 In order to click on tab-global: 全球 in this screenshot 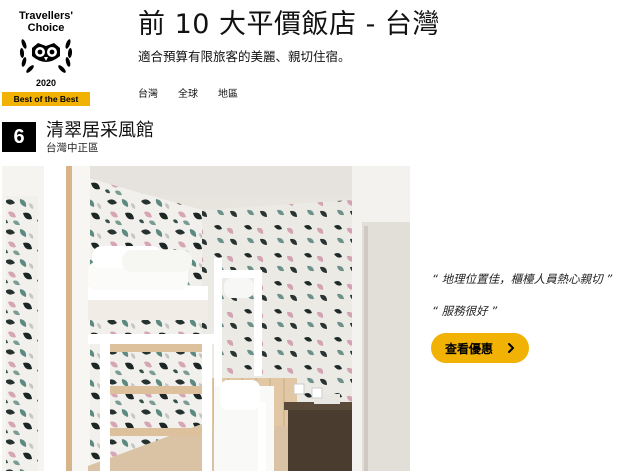, I will do `click(188, 94)`.